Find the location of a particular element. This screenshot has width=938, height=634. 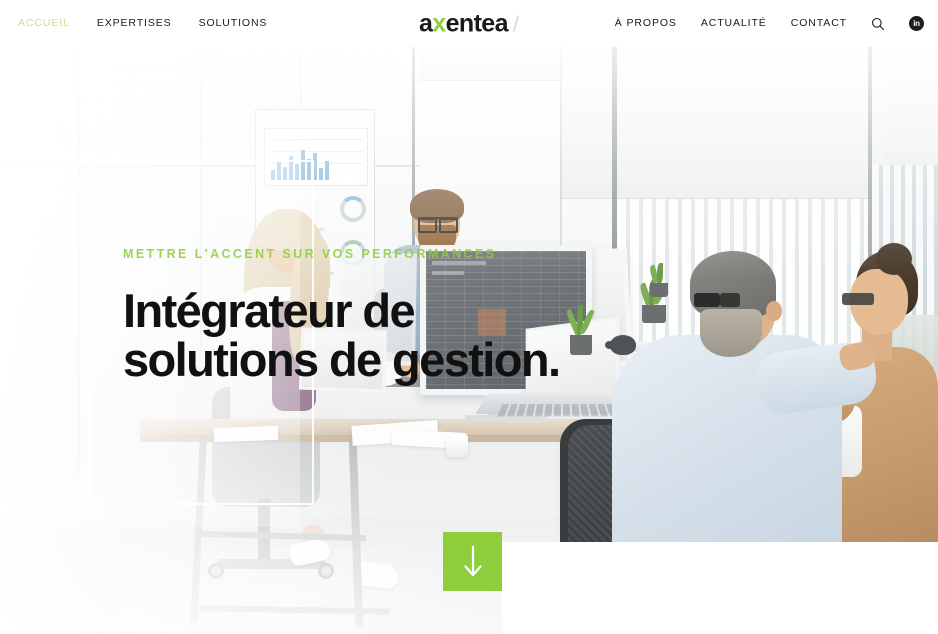

site-logo: a x entea / is located at coordinates (469, 23).